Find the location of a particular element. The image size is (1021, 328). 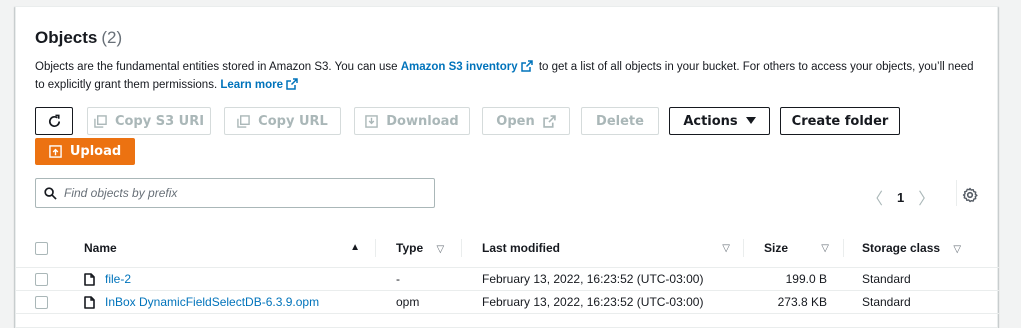

search-input is located at coordinates (239, 193).